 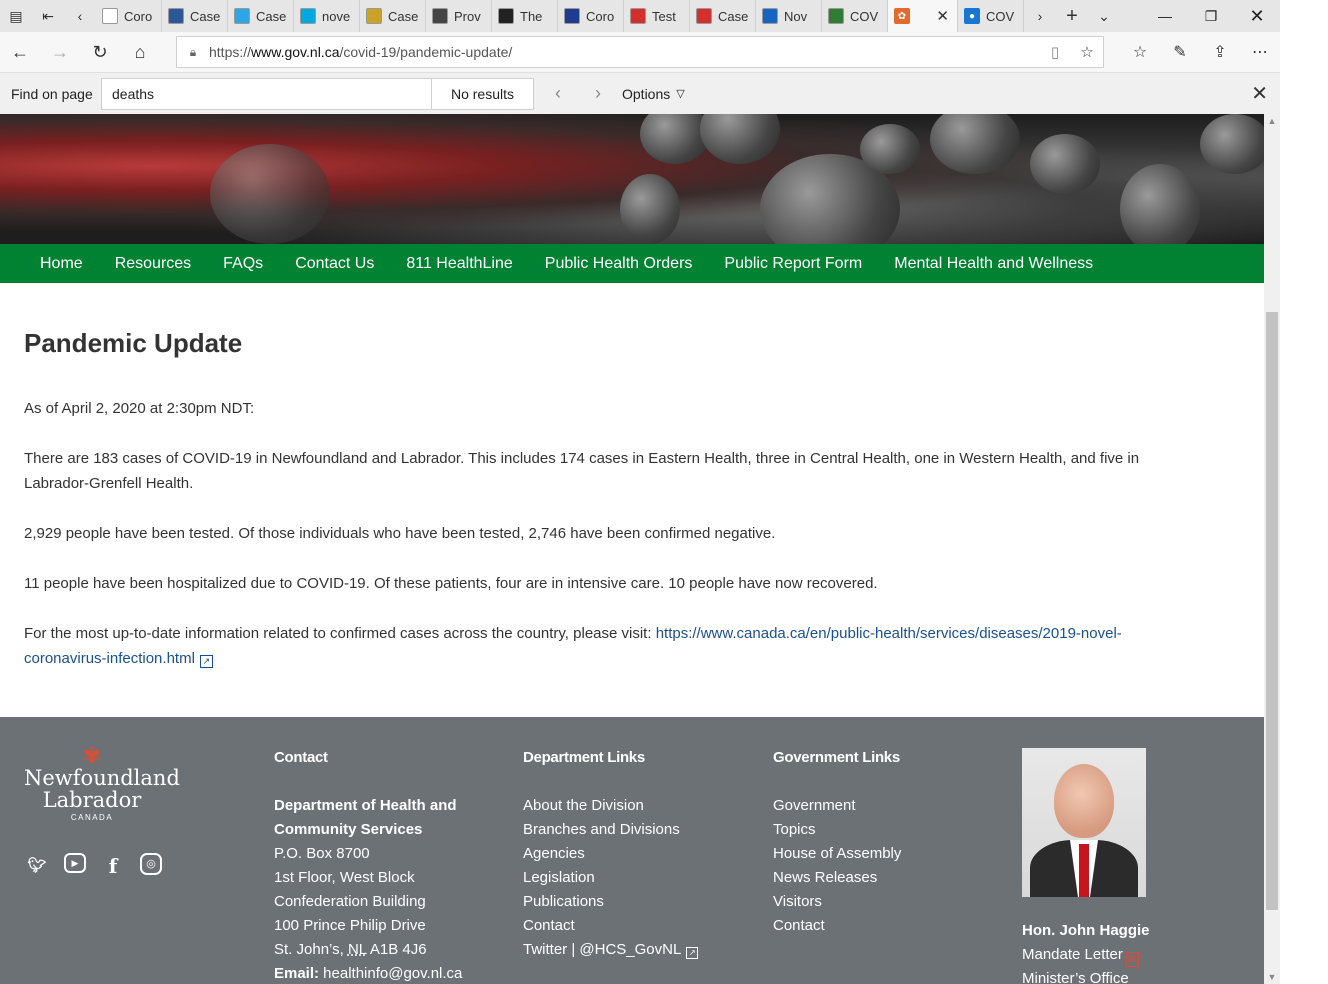 I want to click on tab: Prov, so click(x=459, y=16).